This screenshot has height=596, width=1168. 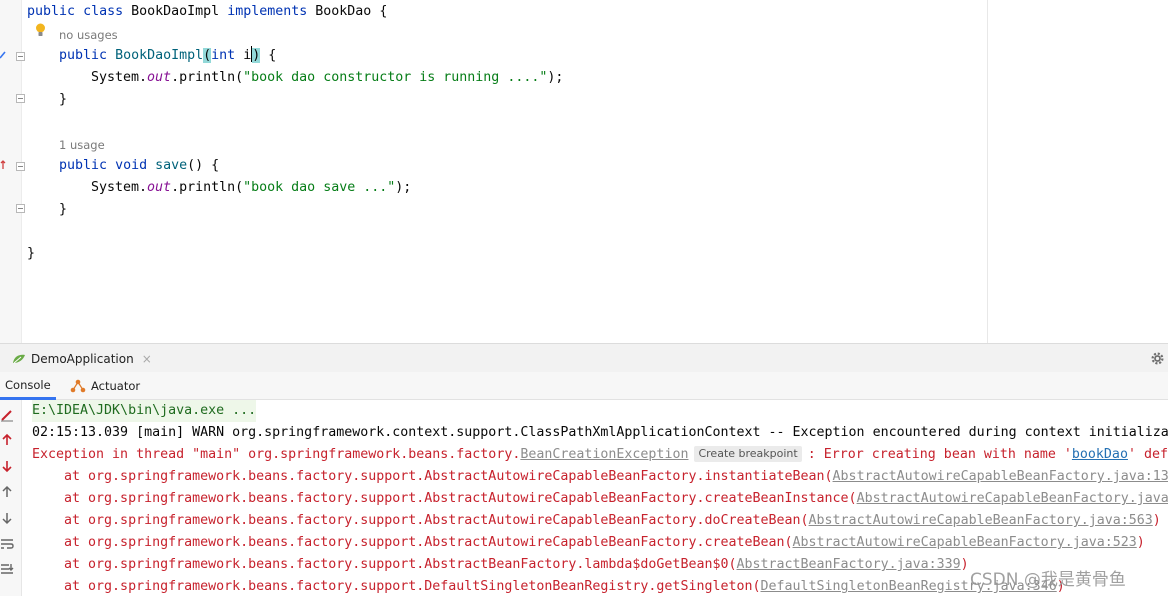 I want to click on soft-wrap-icon, so click(x=7, y=544).